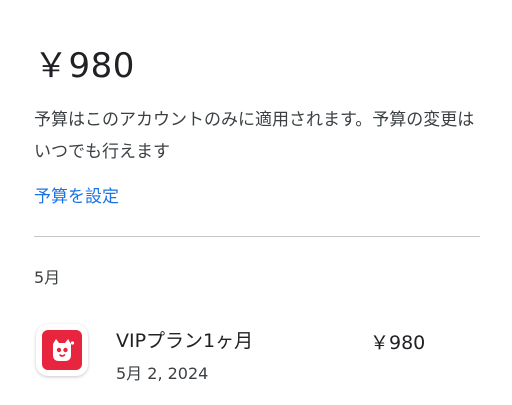  Describe the element at coordinates (398, 343) in the screenshot. I see `purchase-price: ￥980` at that location.